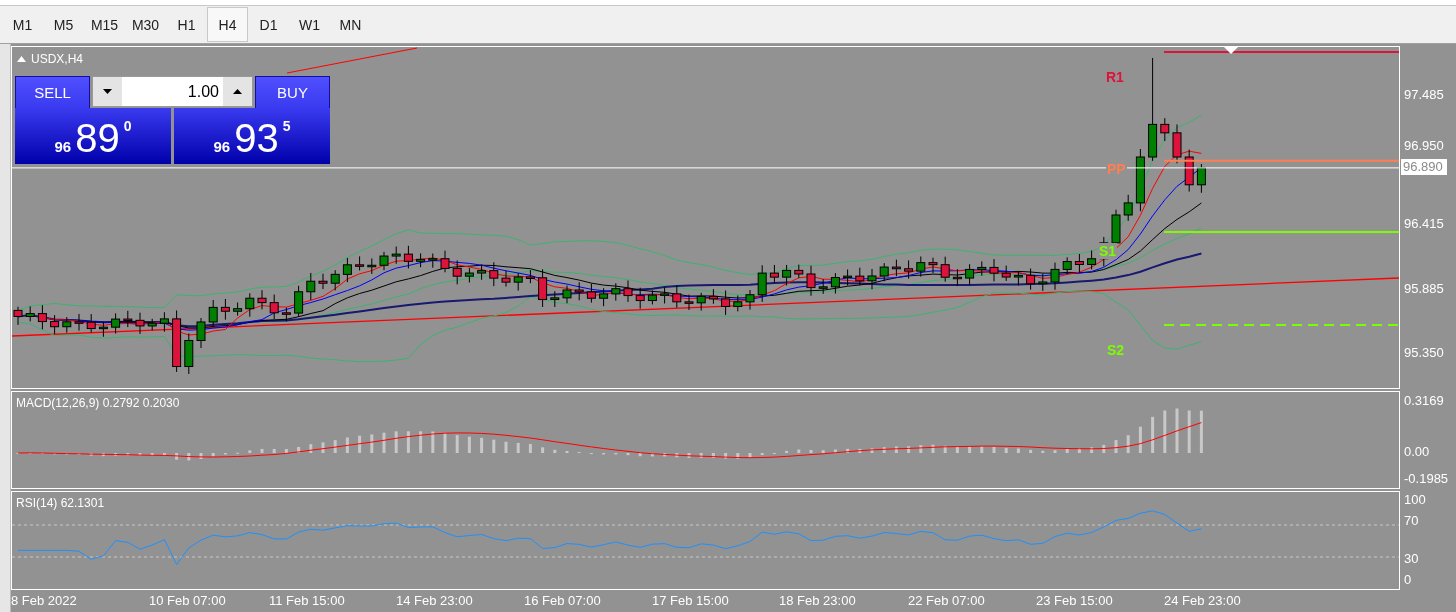 This screenshot has height=612, width=1456. Describe the element at coordinates (268, 24) in the screenshot. I see `timeframe-button: D1` at that location.